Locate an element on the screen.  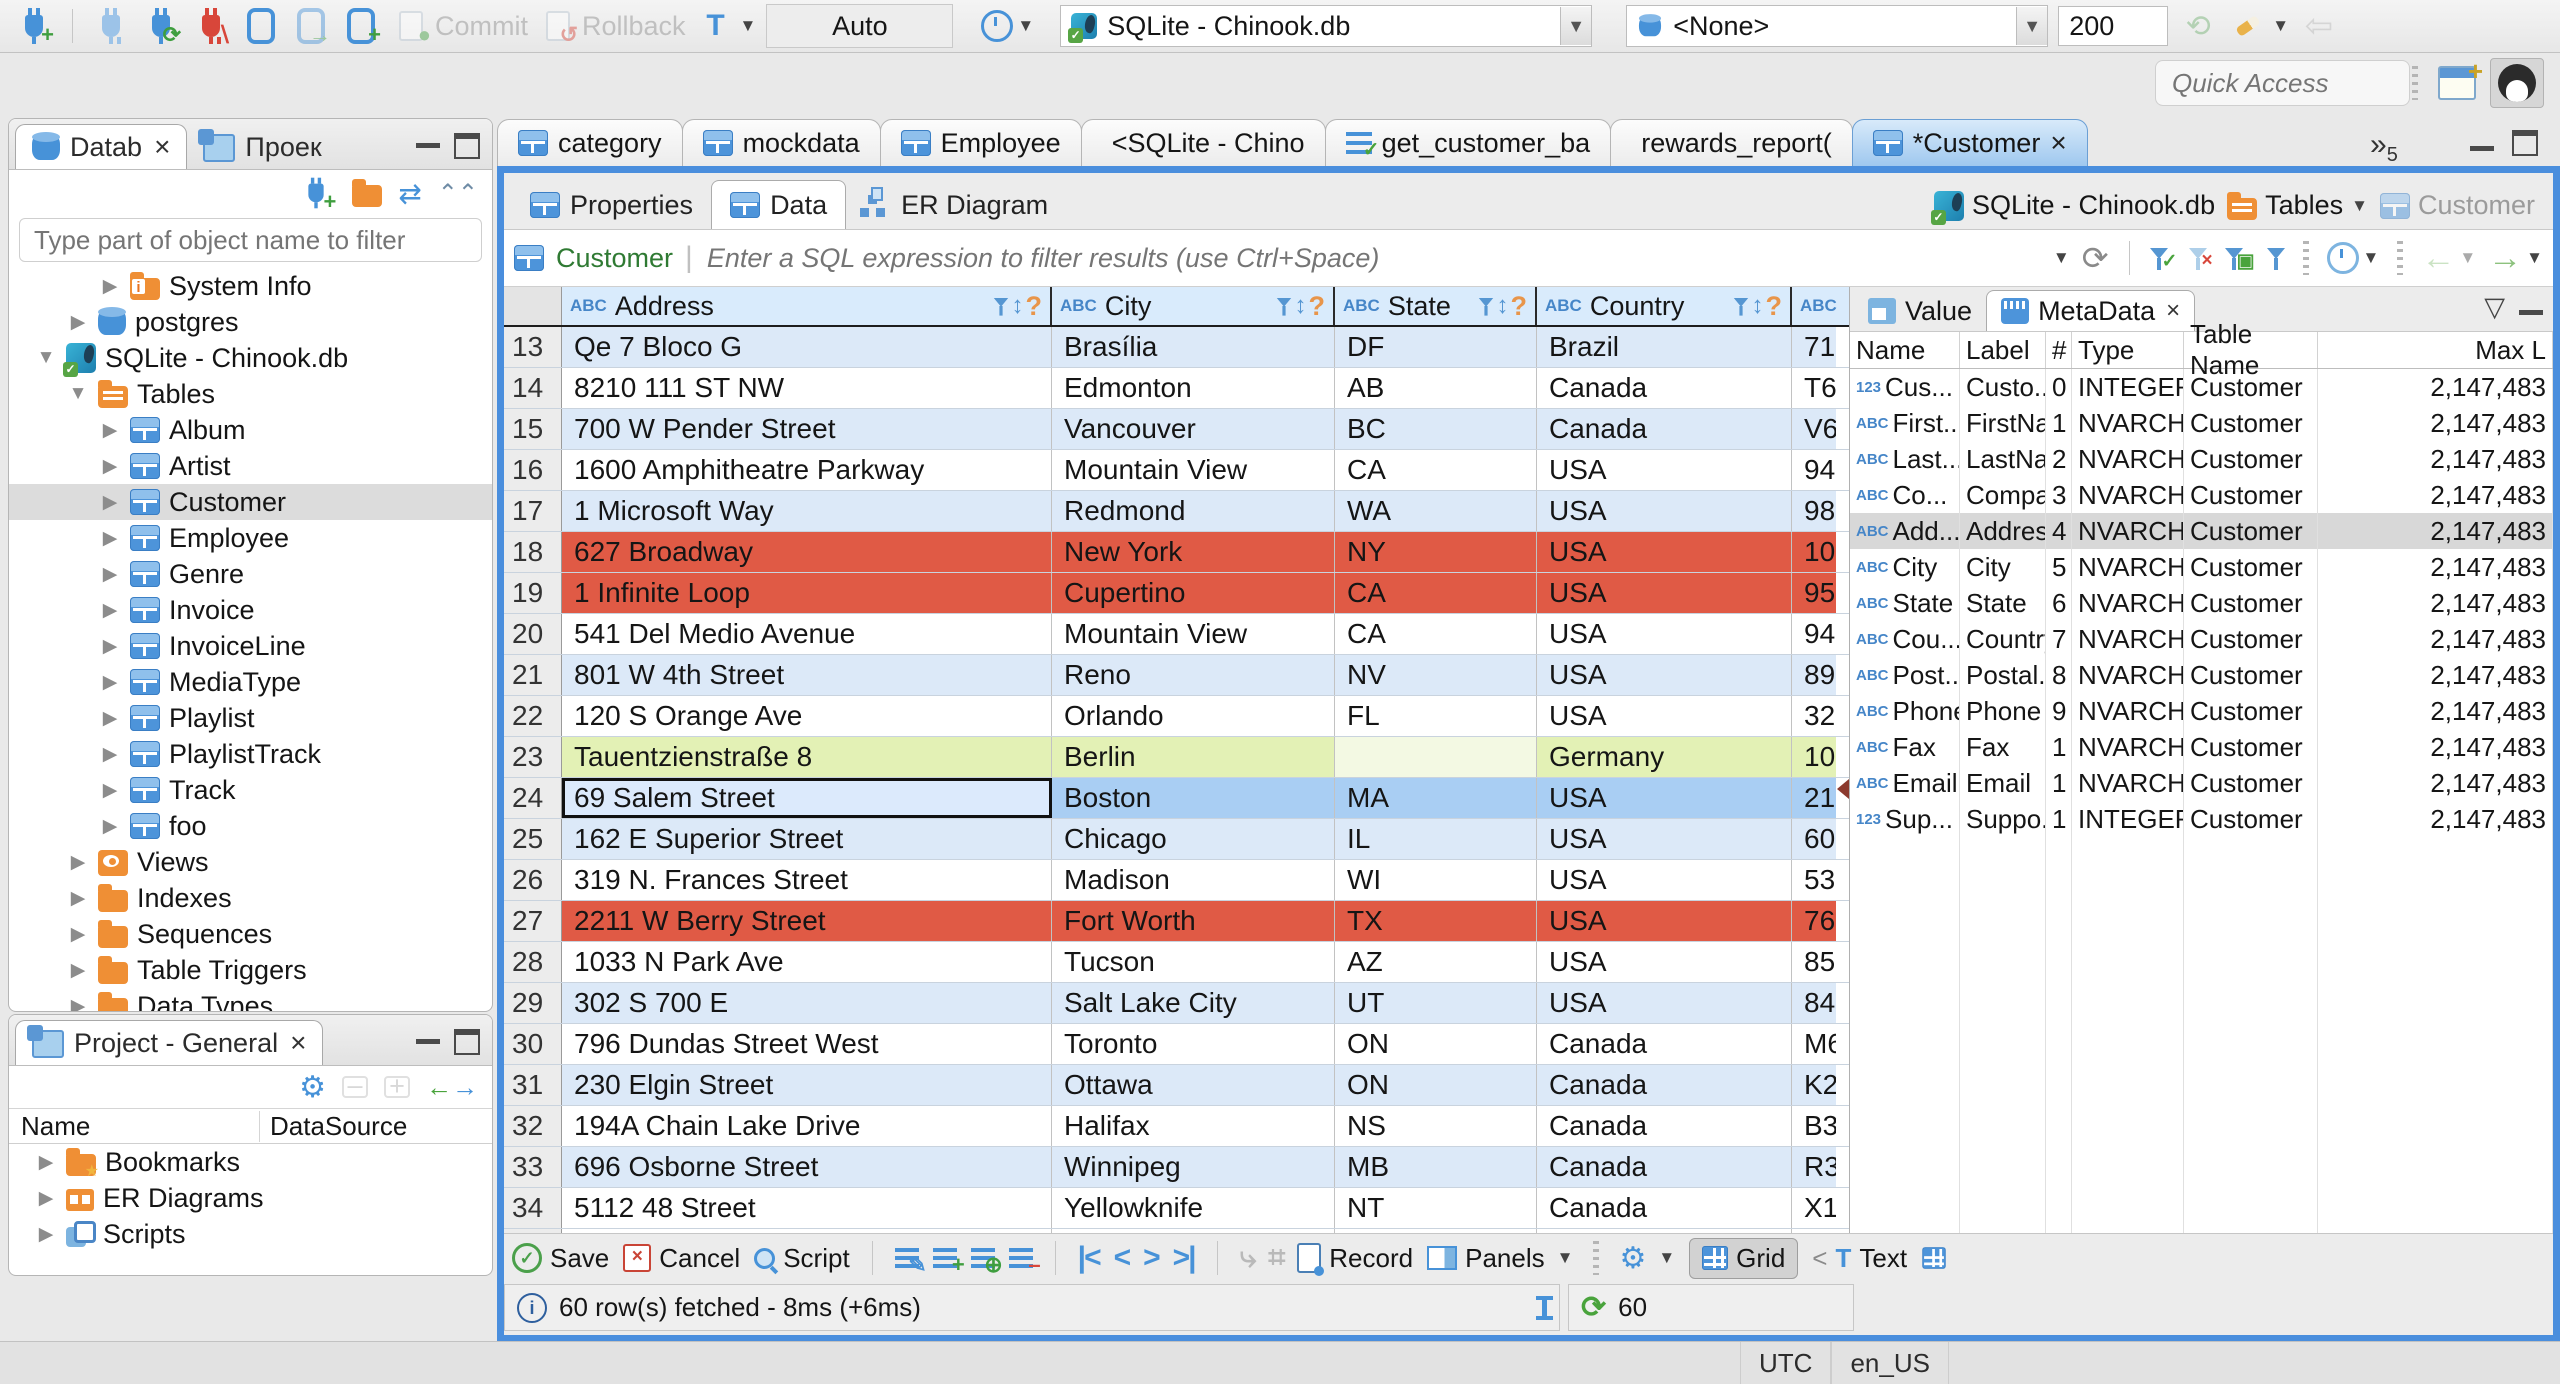
tree-item: ▶ MediaType is located at coordinates (250, 682).